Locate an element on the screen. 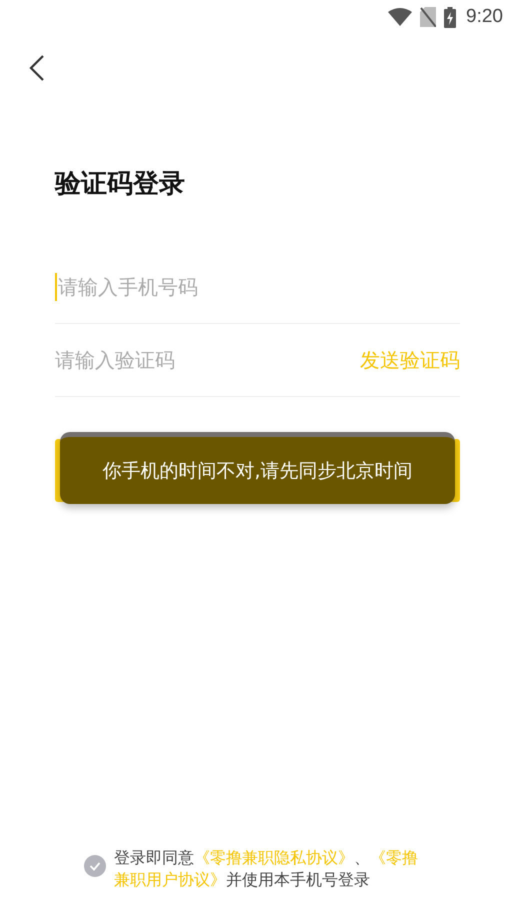  status-time: 9:20 is located at coordinates (484, 17).